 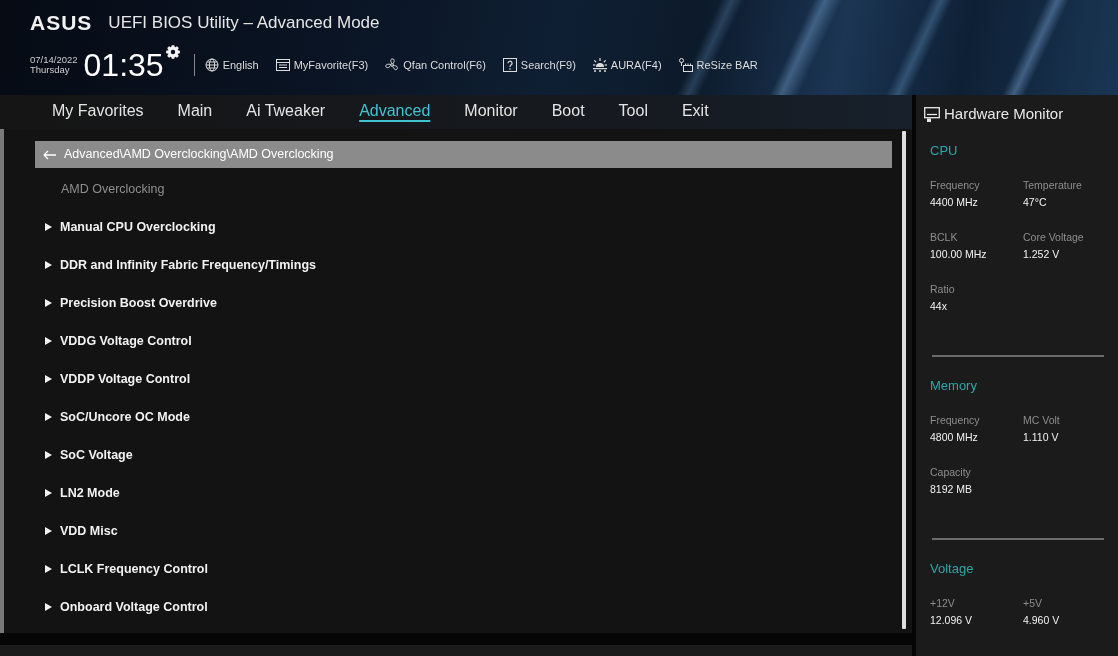 I want to click on reading-value: 100.00 MHz, so click(x=959, y=254).